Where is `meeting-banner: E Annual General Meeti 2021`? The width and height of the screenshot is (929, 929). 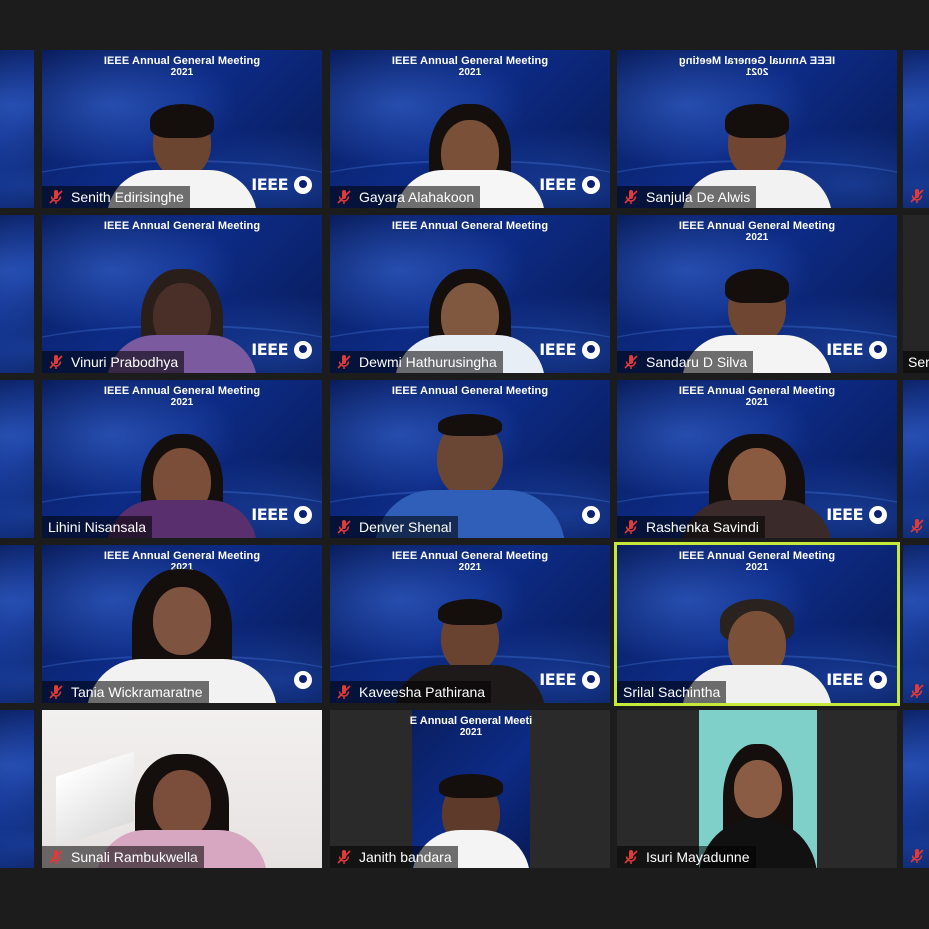 meeting-banner: E Annual General Meeti 2021 is located at coordinates (471, 726).